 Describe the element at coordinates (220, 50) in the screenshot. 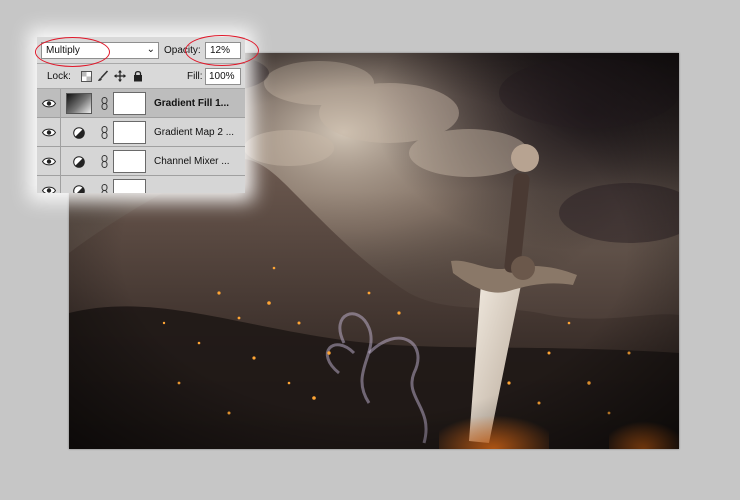

I see `opacity-value: 12%` at that location.